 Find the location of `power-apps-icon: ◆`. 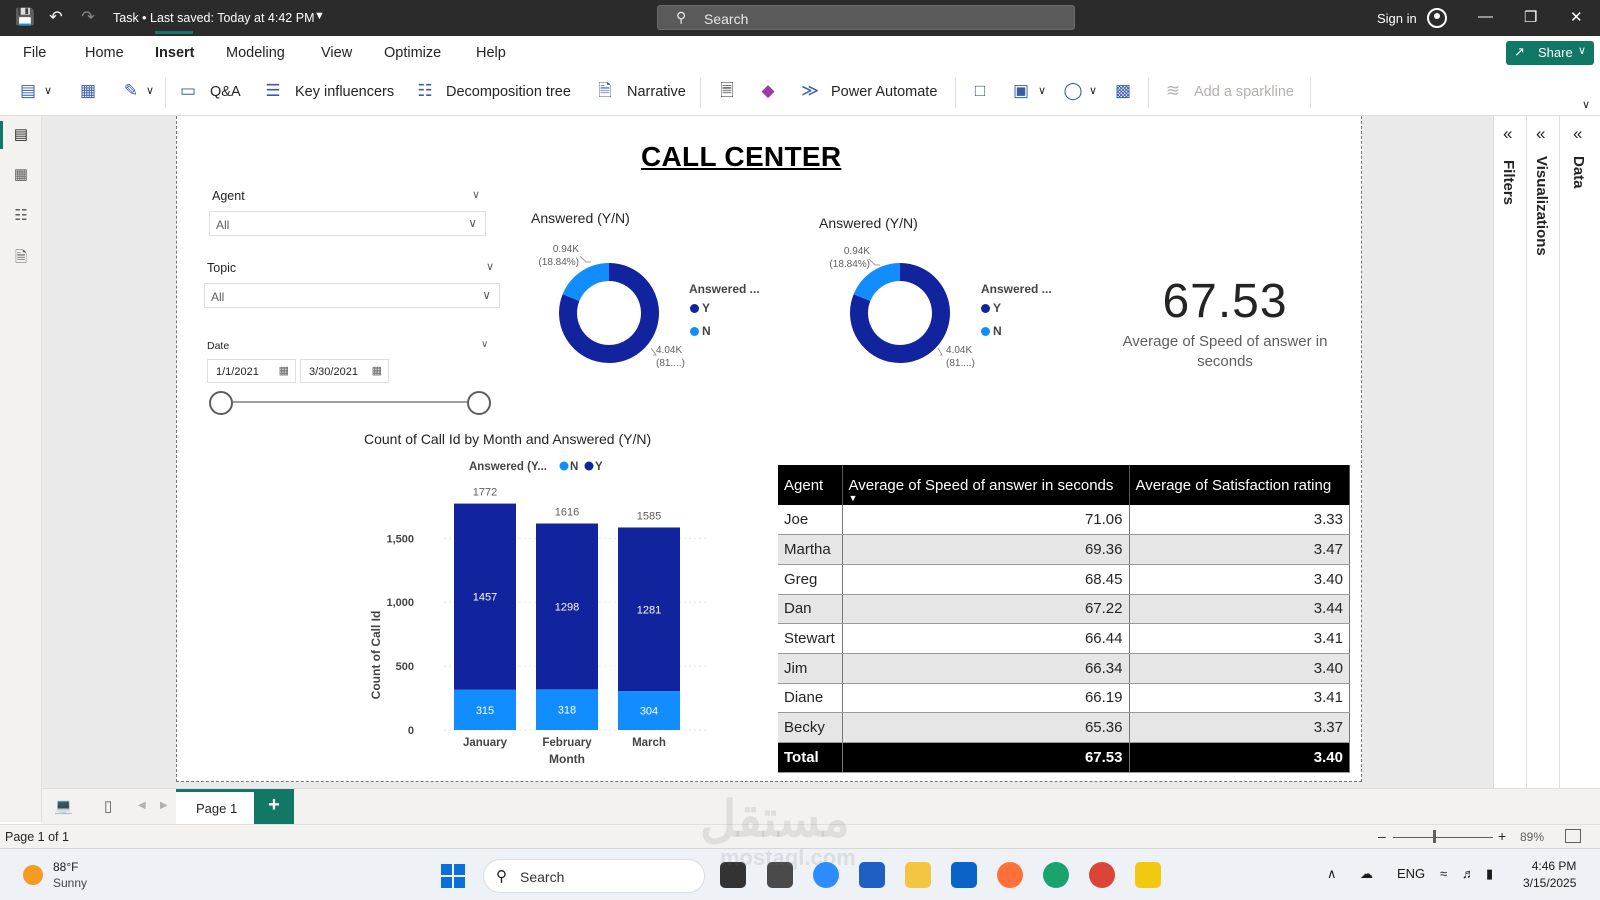

power-apps-icon: ◆ is located at coordinates (768, 91).